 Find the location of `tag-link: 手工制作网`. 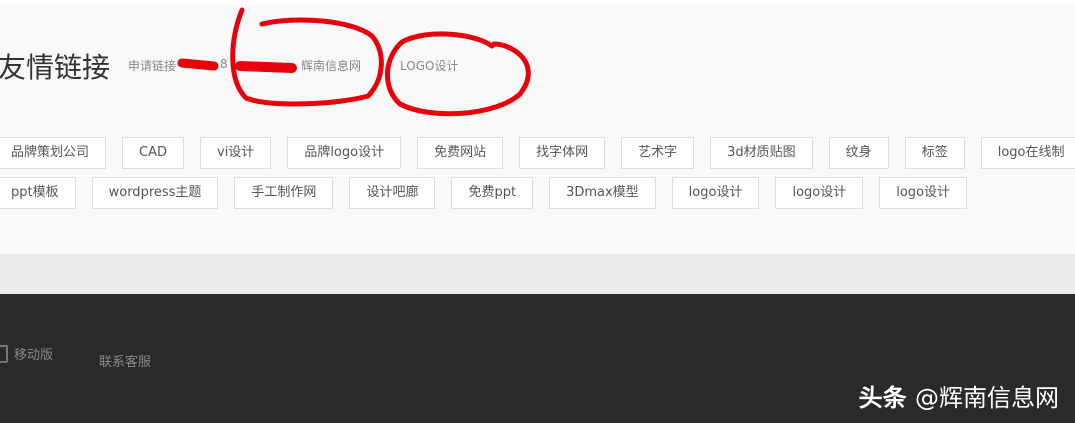

tag-link: 手工制作网 is located at coordinates (284, 193).